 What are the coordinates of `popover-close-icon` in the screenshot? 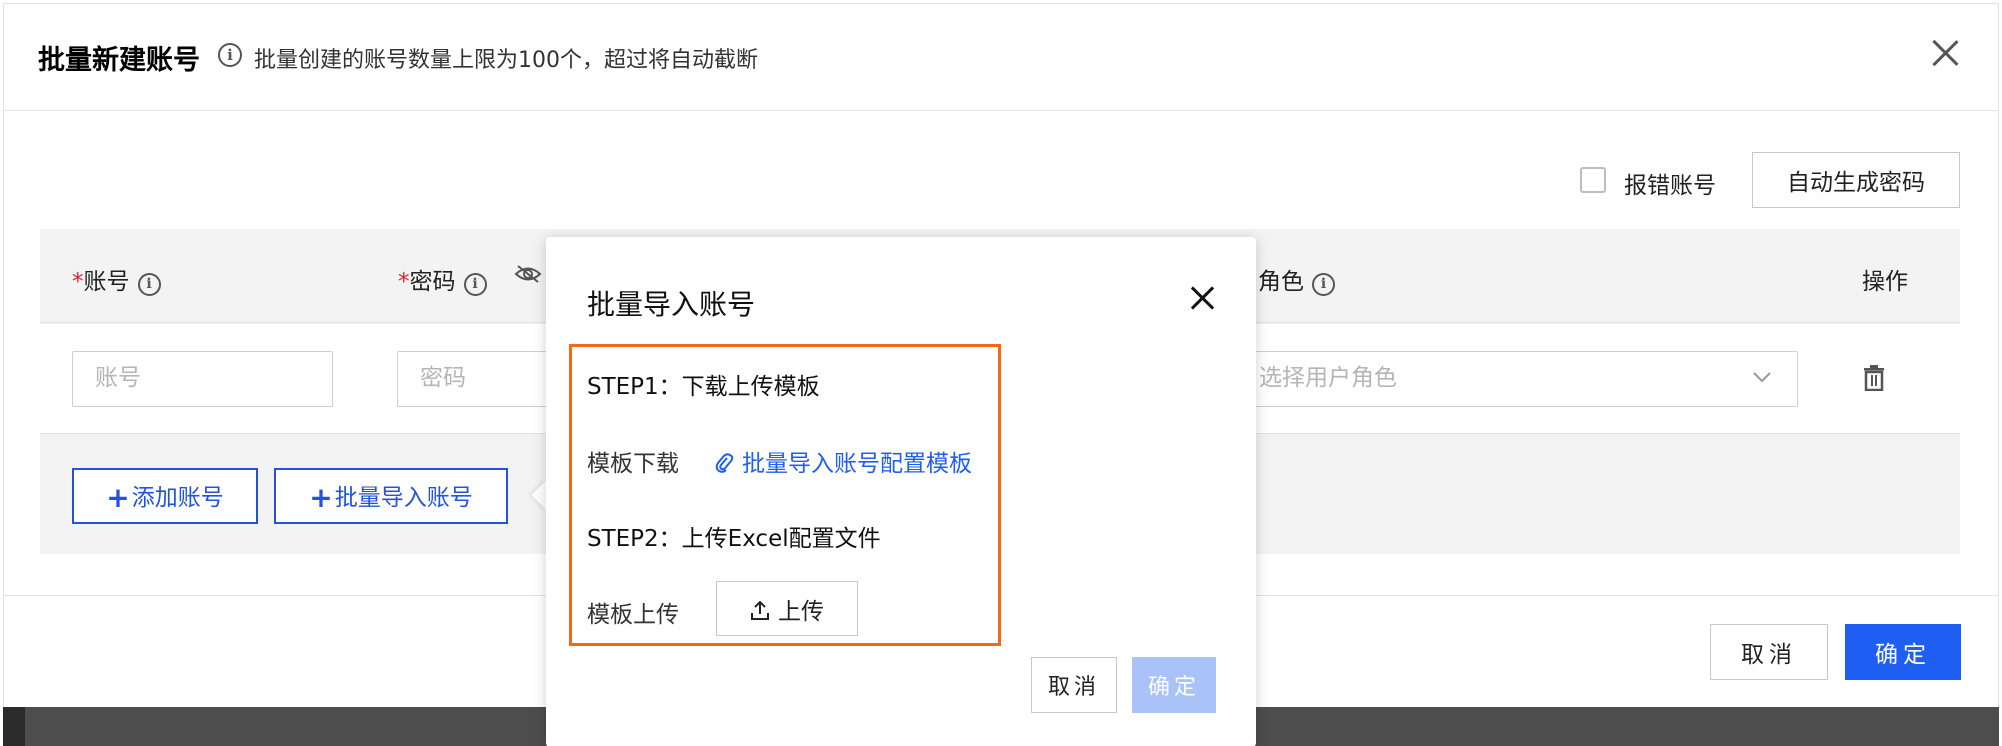 It's located at (1203, 298).